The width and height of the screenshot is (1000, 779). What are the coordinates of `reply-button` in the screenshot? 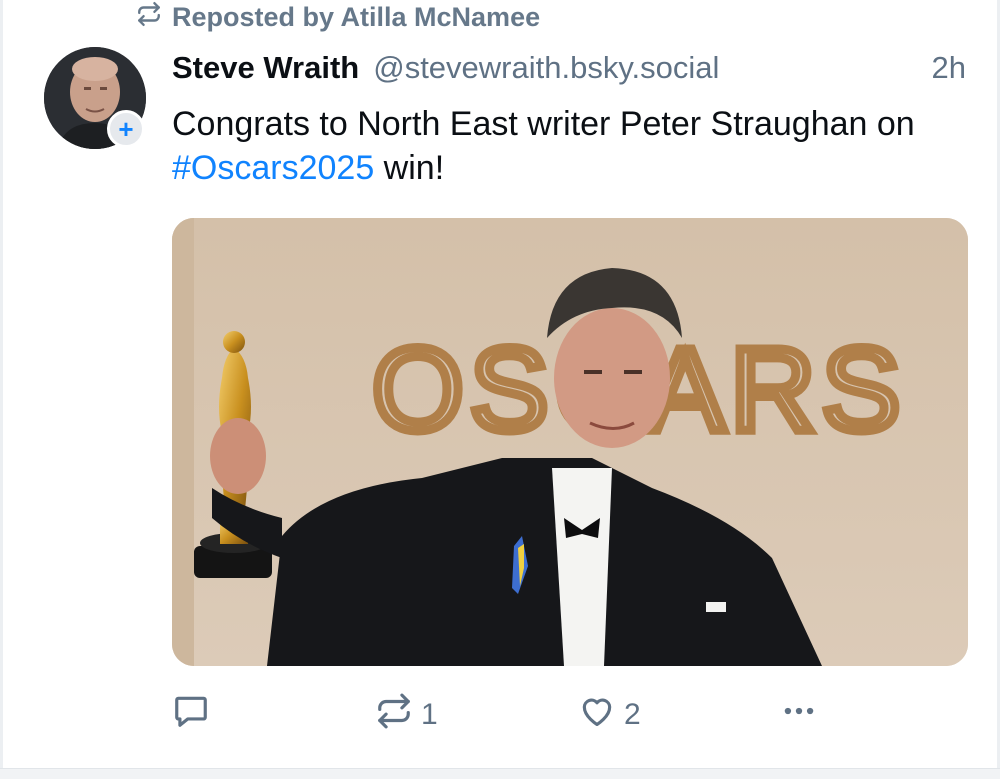 It's located at (195, 715).